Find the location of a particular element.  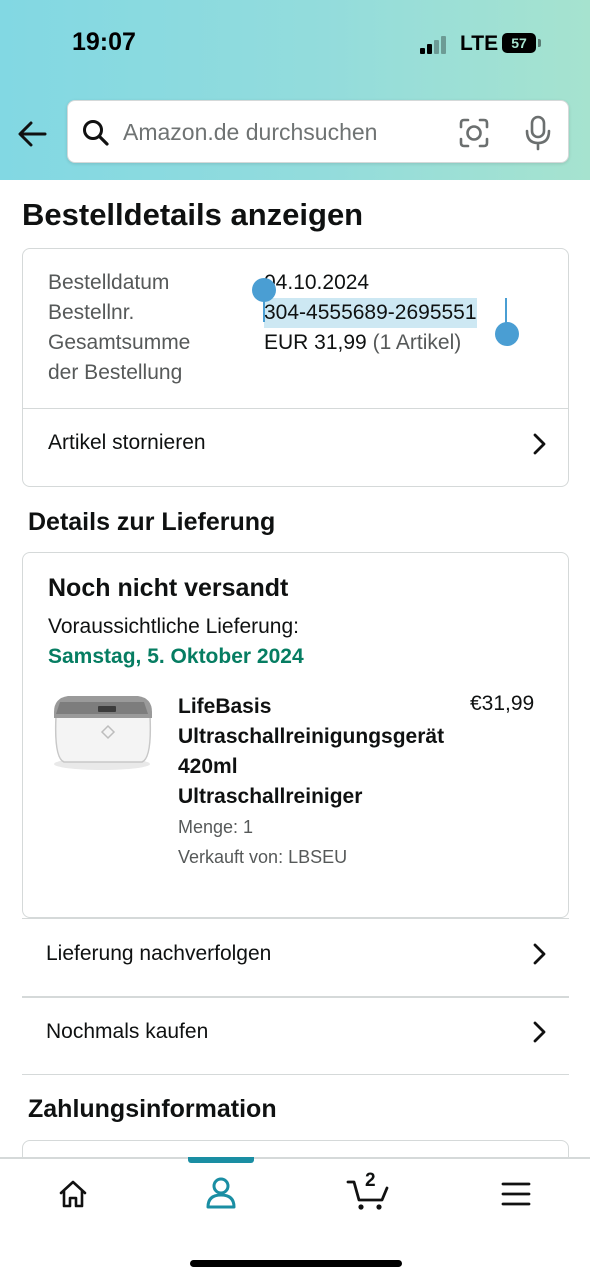

track-delivery-link: Lieferung nachverfolgen is located at coordinates (158, 954).